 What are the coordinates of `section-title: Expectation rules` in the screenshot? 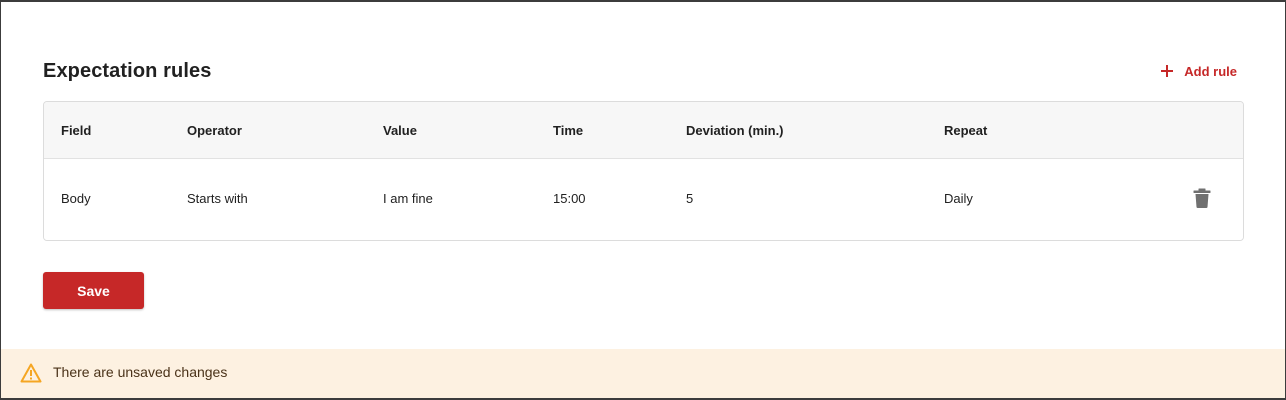 It's located at (127, 70).